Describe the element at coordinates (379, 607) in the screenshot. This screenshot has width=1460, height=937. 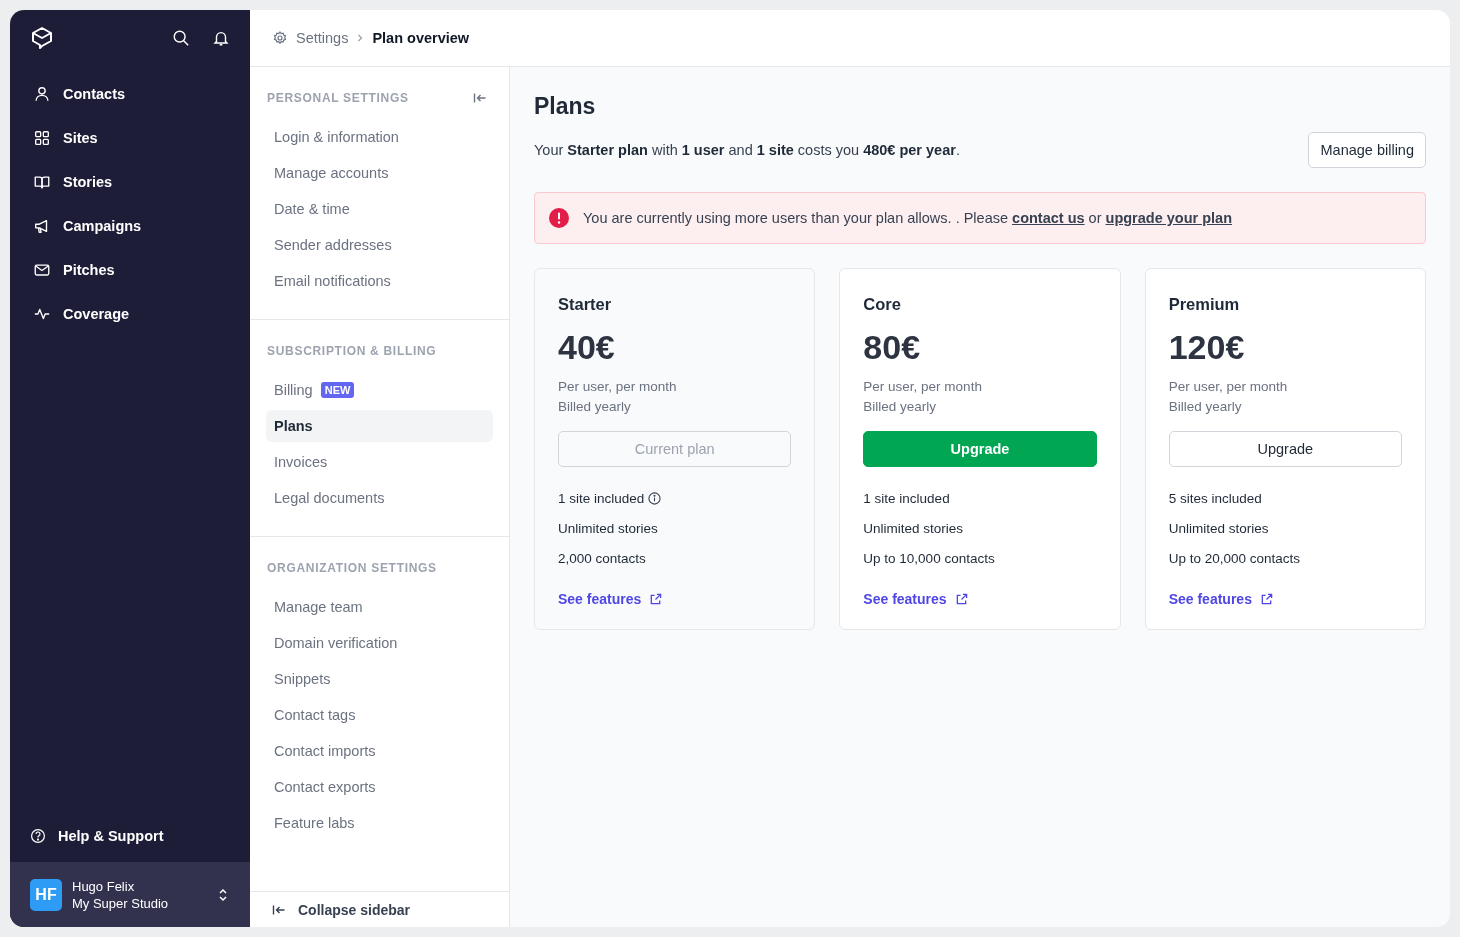
I see `settings-item: Manage team` at that location.